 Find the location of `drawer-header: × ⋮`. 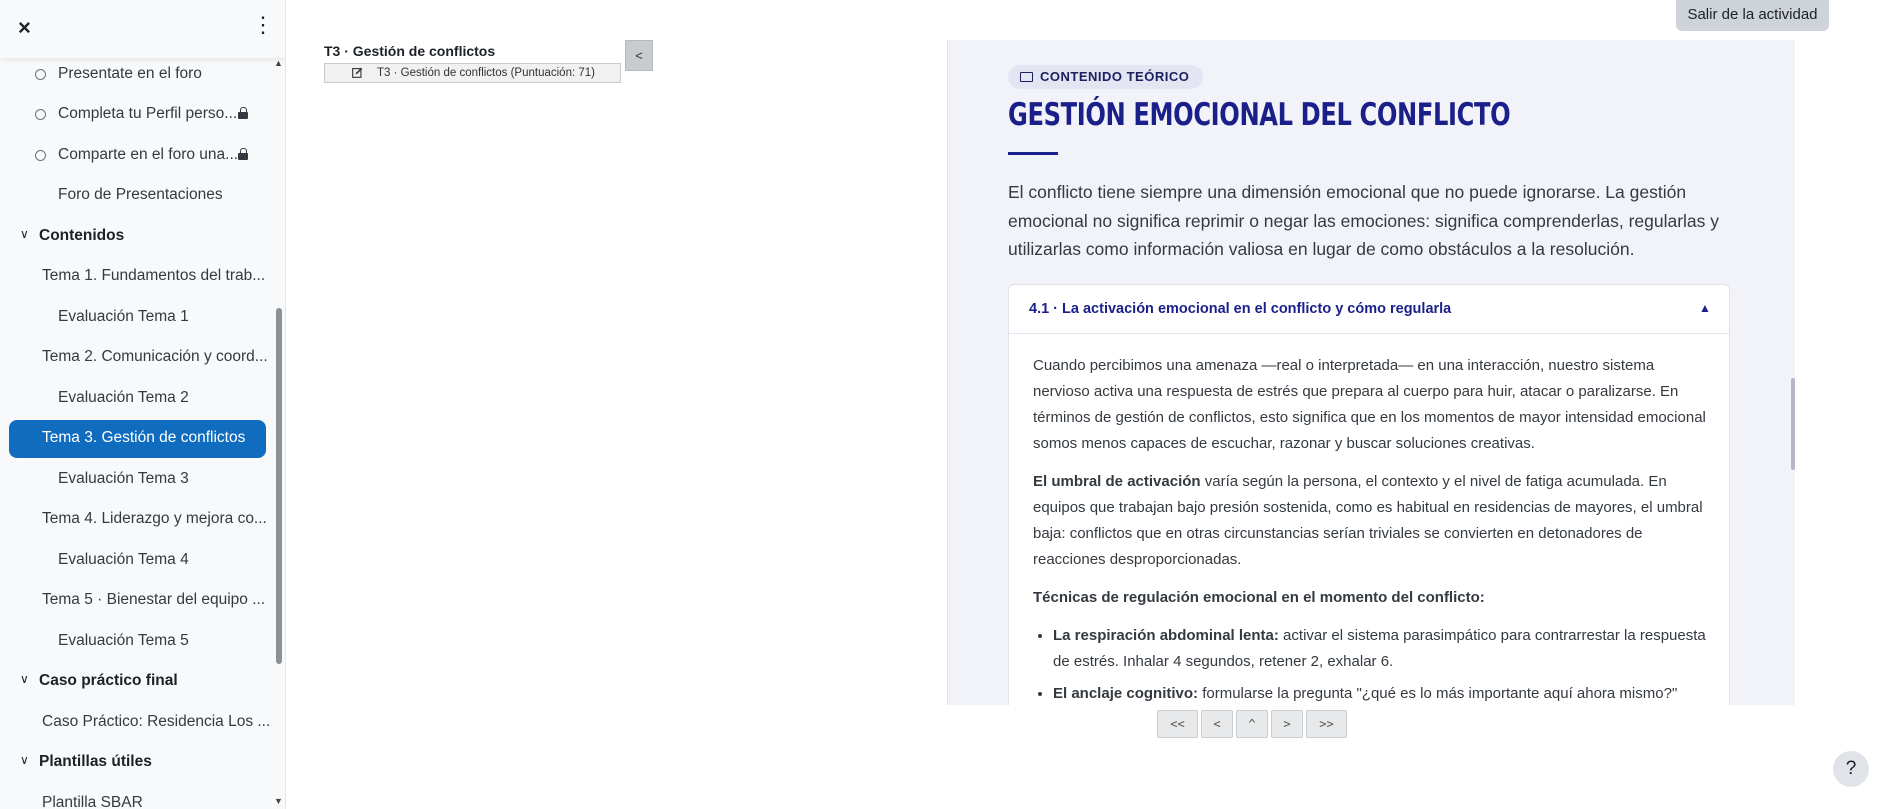

drawer-header: × ⋮ is located at coordinates (142, 29).